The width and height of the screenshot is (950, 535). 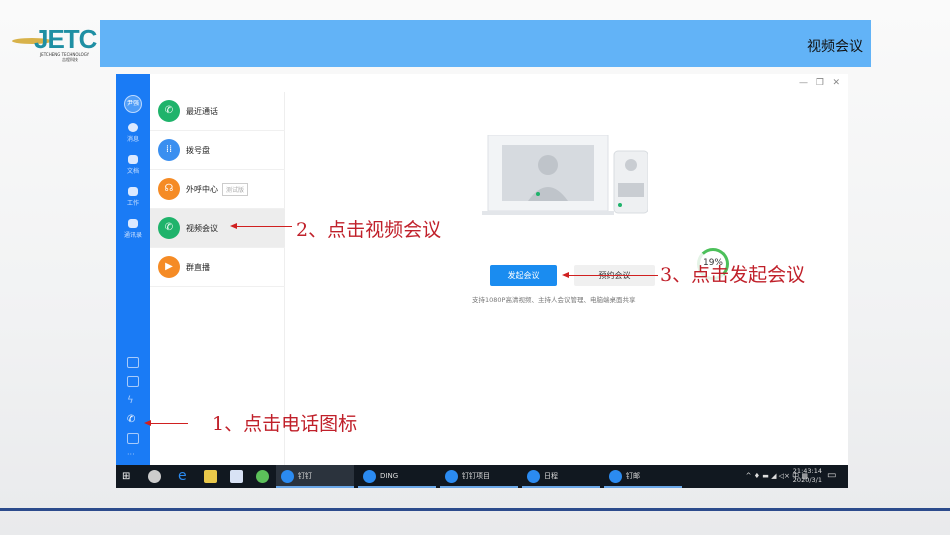 I want to click on logo-text: JETC, so click(x=65, y=39).